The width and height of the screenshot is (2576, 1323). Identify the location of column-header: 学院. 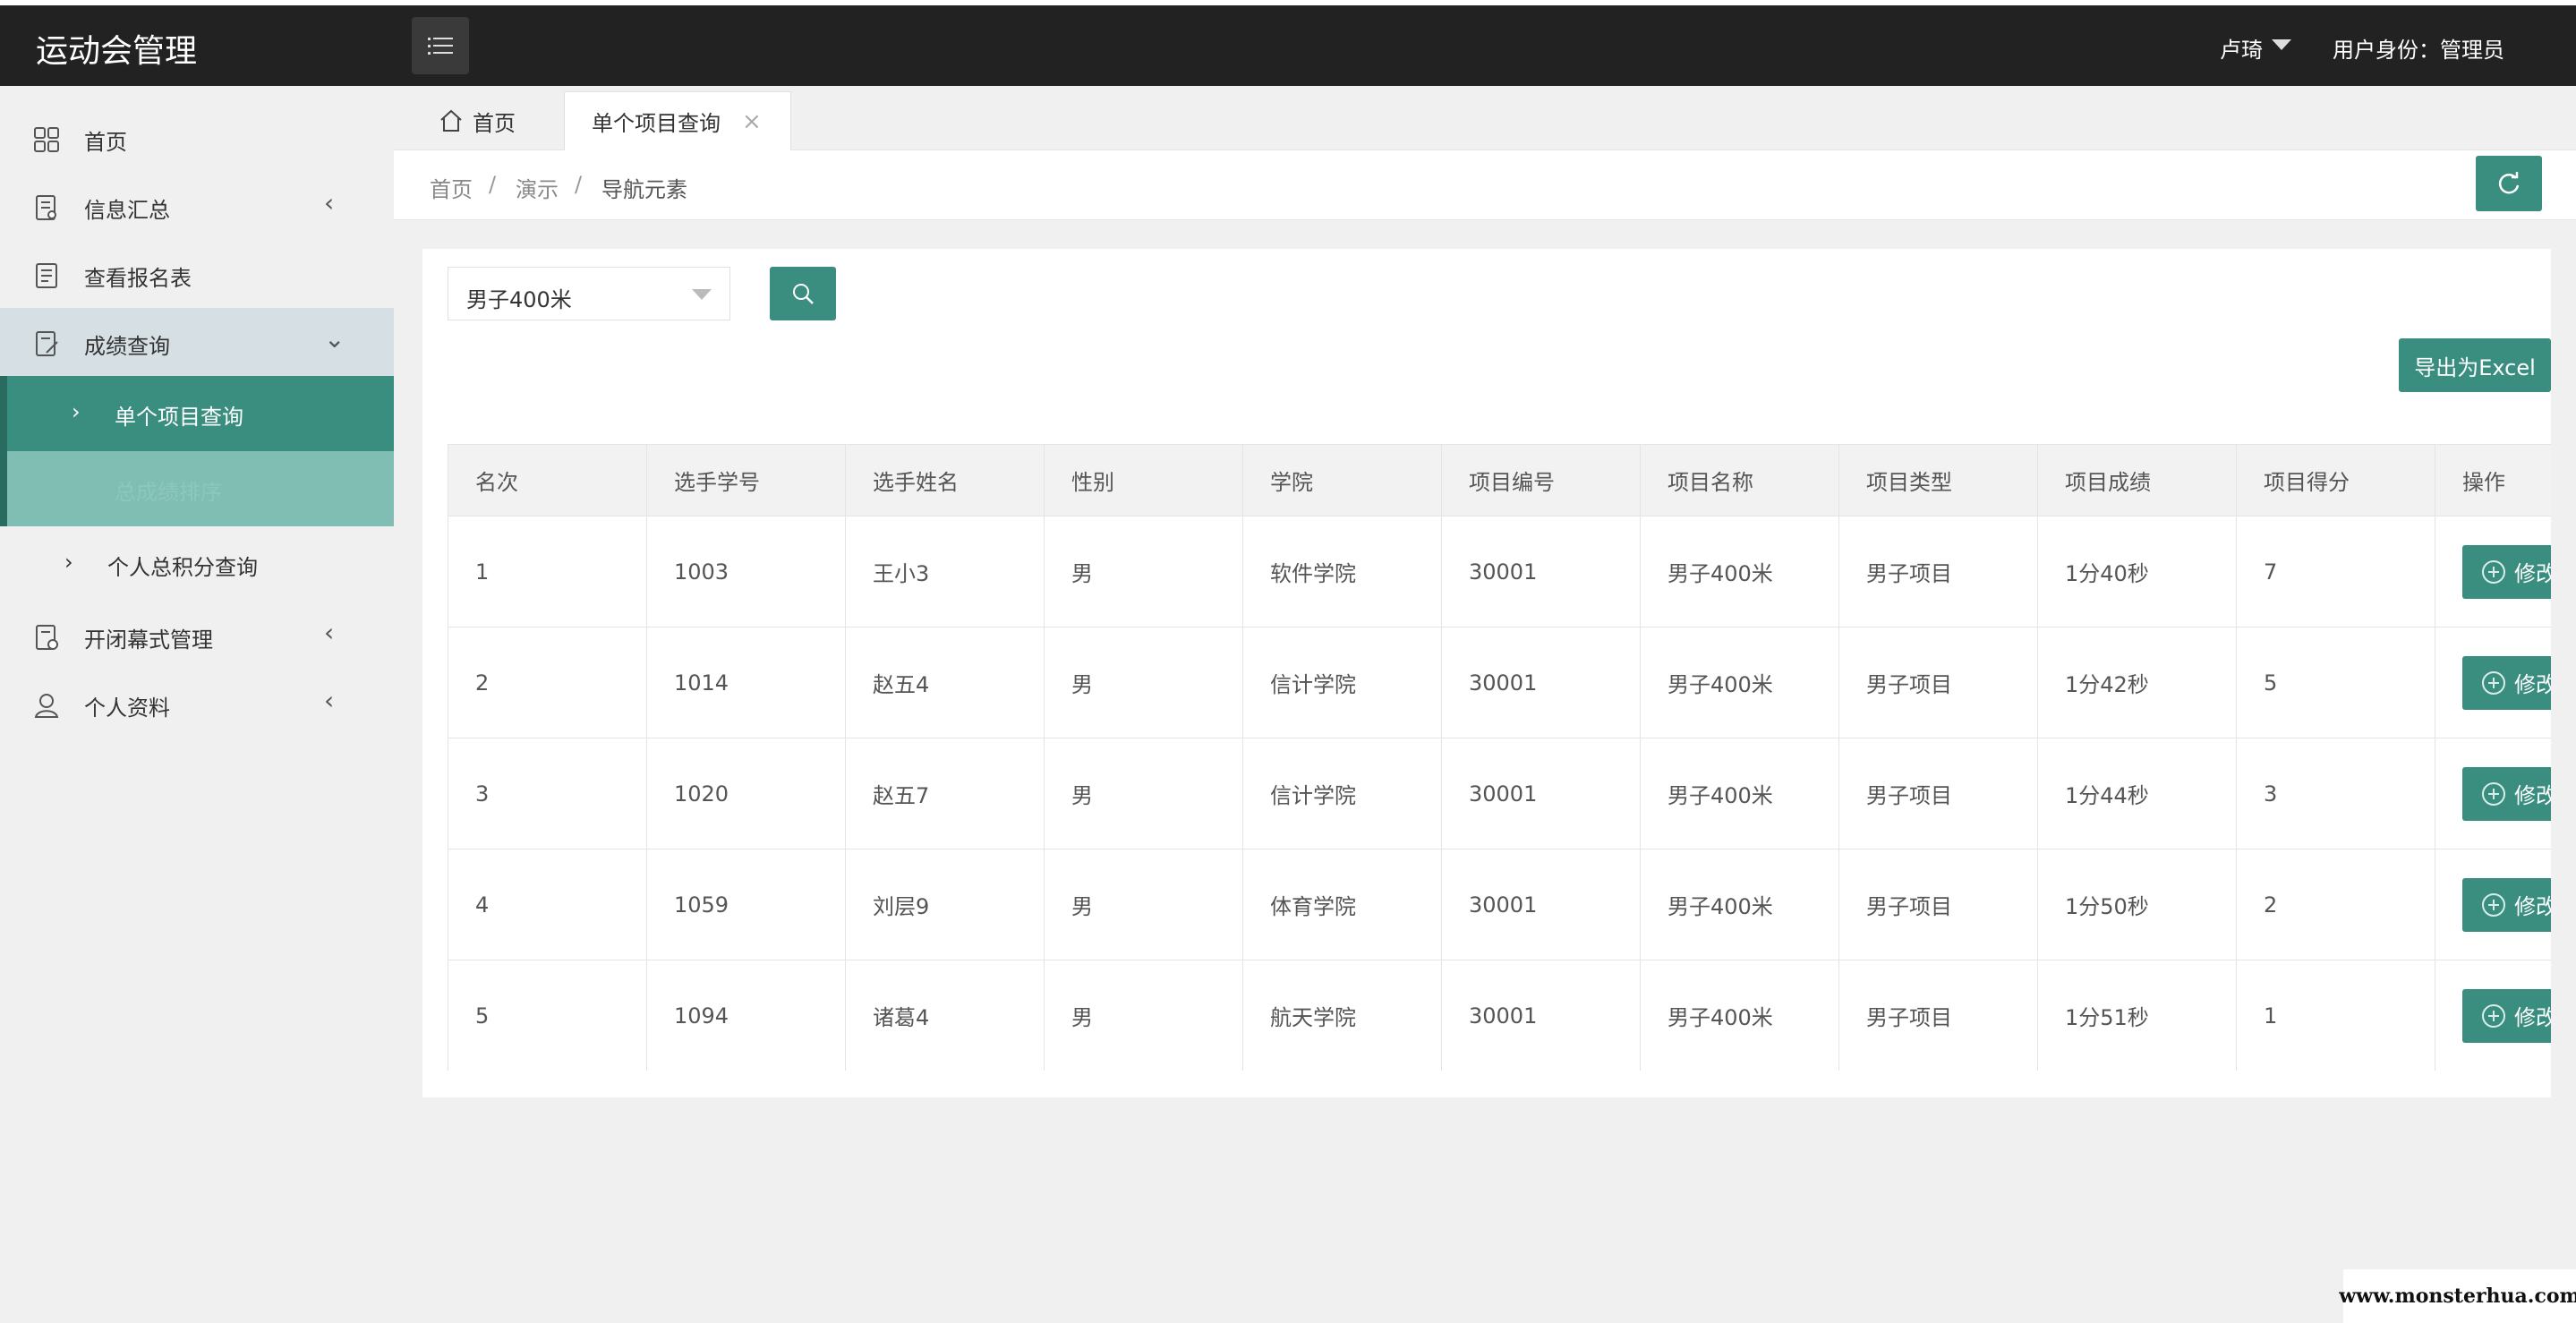
(1342, 480).